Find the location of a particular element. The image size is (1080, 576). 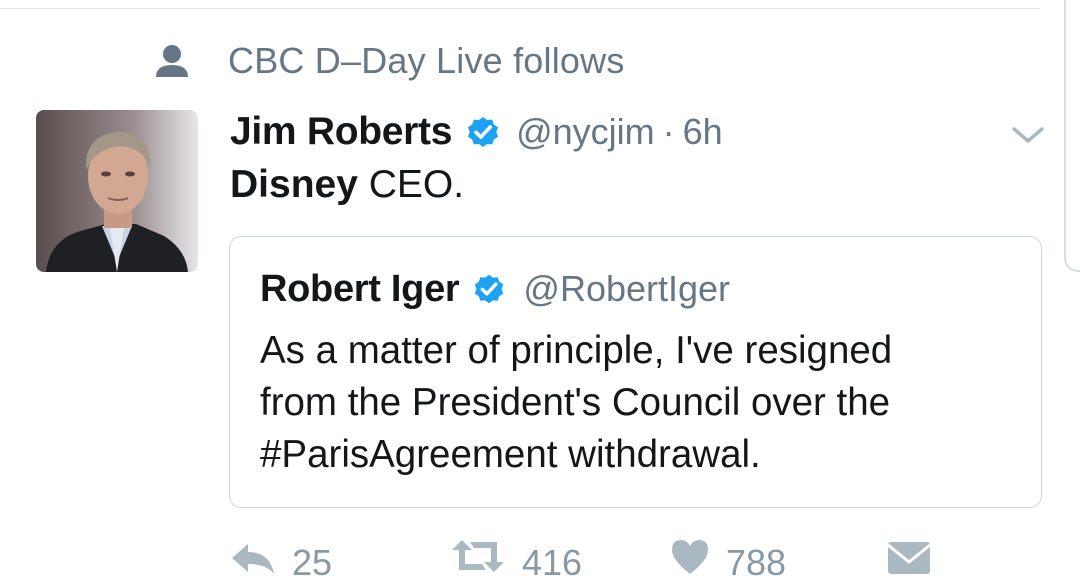

chevron-down-icon is located at coordinates (1028, 135).